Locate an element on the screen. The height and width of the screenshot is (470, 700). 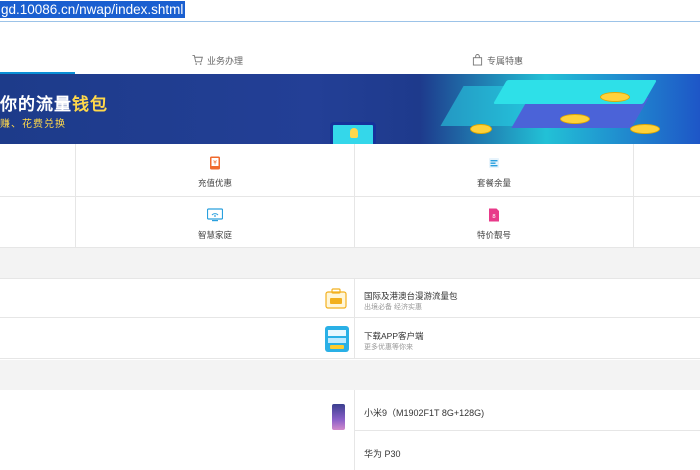
promo-subtitle: 更多优惠等你来 is located at coordinates (388, 347).